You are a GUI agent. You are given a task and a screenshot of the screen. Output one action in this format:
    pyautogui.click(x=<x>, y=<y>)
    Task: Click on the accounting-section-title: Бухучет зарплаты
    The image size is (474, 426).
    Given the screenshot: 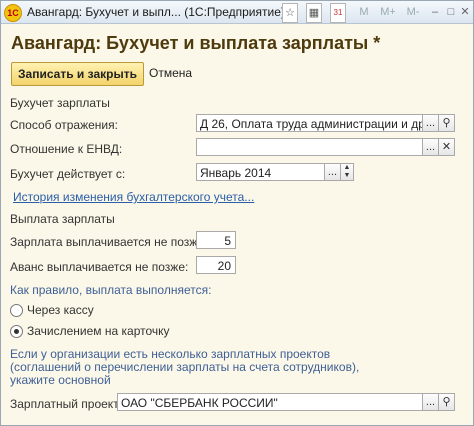 What is the action you would take?
    pyautogui.click(x=60, y=103)
    